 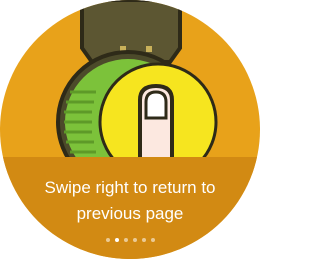 What do you see at coordinates (130, 213) in the screenshot?
I see `caption-line-2: previous page` at bounding box center [130, 213].